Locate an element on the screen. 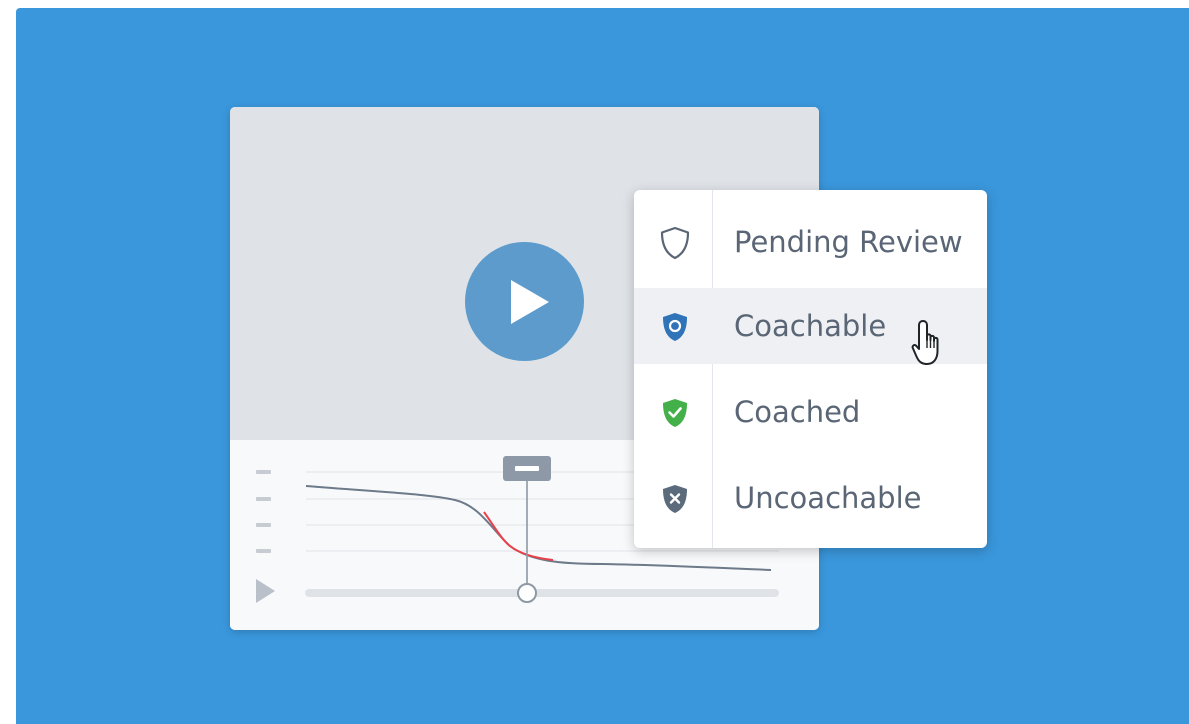 The width and height of the screenshot is (1189, 724). menu-item-coachable: Coachable is located at coordinates (810, 326).